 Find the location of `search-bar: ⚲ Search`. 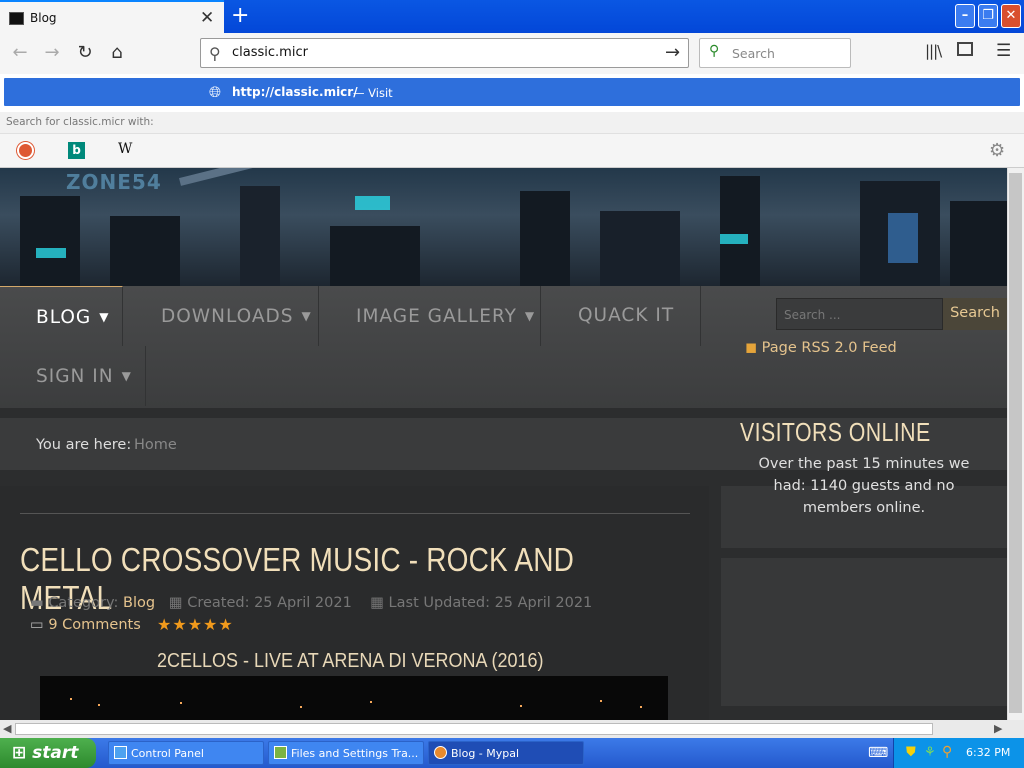

search-bar: ⚲ Search is located at coordinates (775, 53).